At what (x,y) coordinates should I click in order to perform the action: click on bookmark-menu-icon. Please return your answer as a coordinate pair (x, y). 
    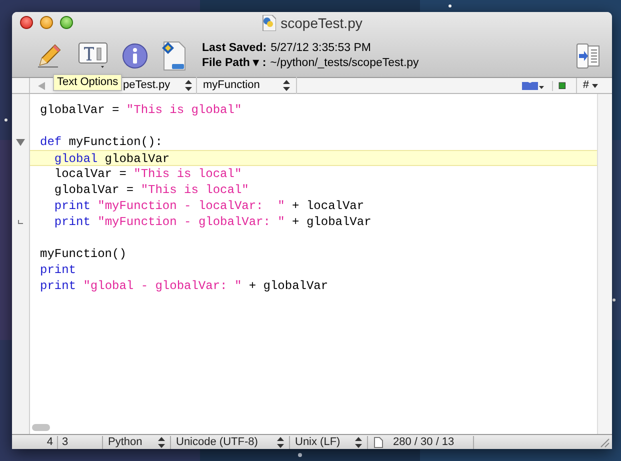
    Looking at the image, I should click on (533, 85).